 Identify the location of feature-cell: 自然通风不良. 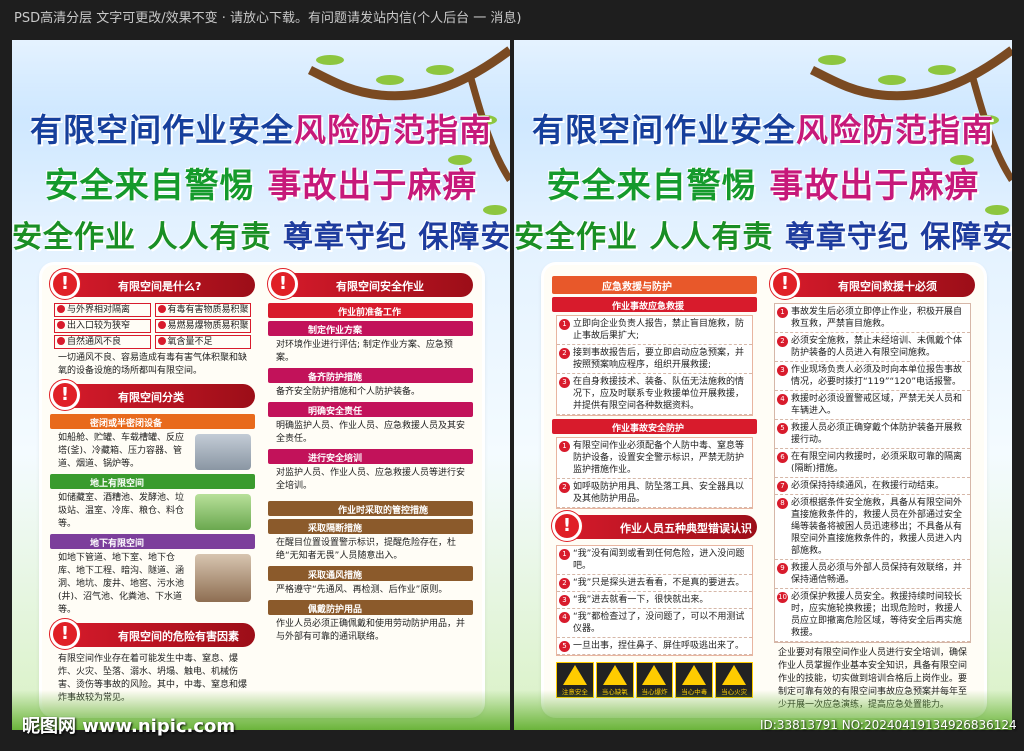
(102, 342).